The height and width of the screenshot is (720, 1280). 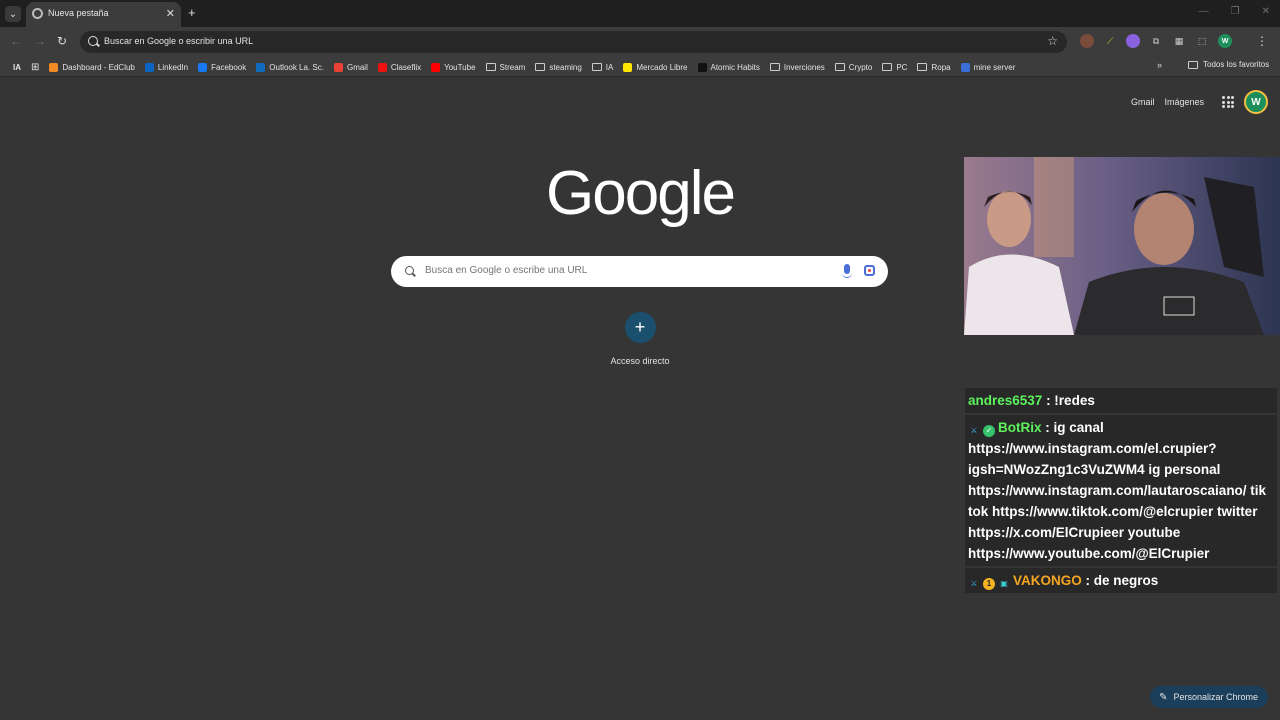 What do you see at coordinates (1179, 41) in the screenshot?
I see `extension-icon: ▦` at bounding box center [1179, 41].